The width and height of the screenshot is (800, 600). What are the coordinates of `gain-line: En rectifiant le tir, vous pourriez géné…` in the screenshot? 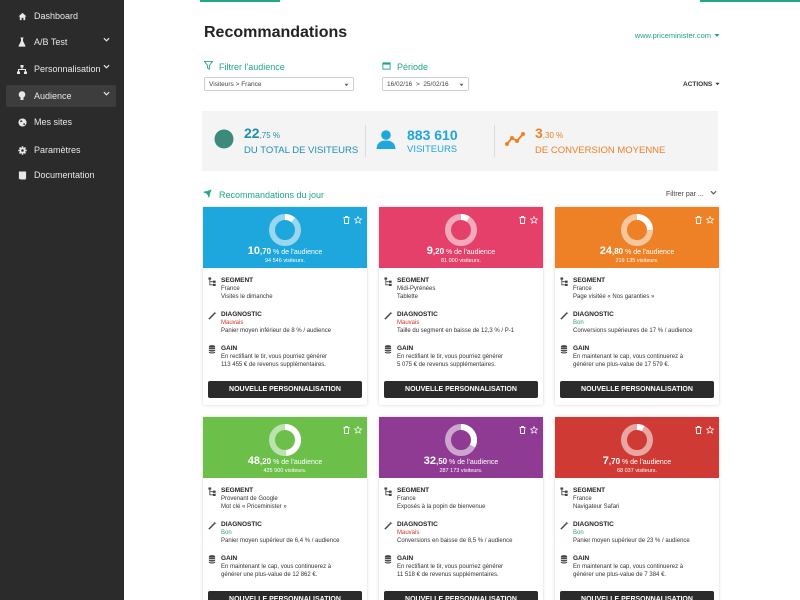 It's located at (450, 357).